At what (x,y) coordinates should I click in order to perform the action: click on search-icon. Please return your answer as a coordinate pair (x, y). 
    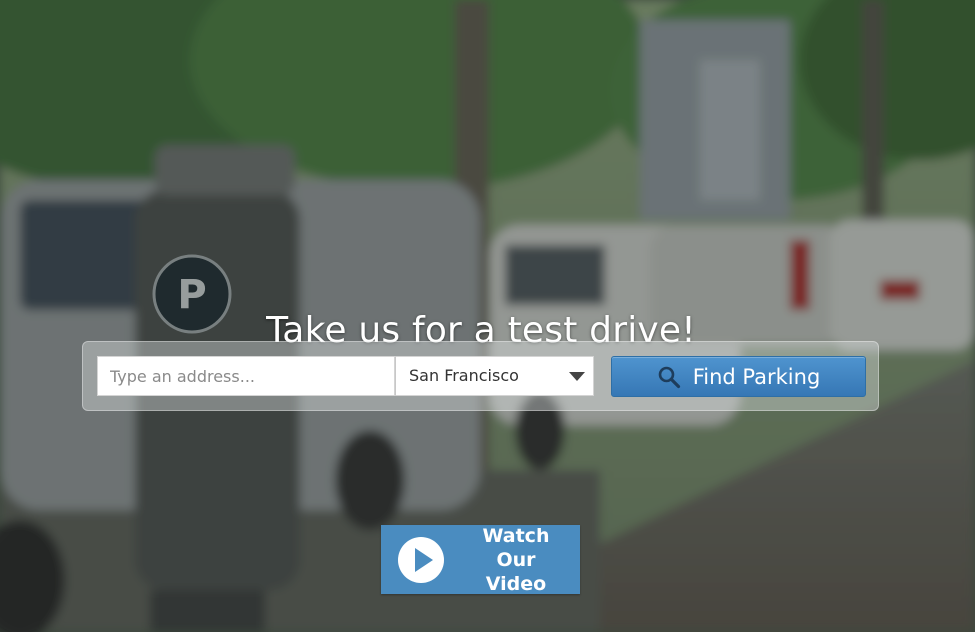
    Looking at the image, I should click on (669, 377).